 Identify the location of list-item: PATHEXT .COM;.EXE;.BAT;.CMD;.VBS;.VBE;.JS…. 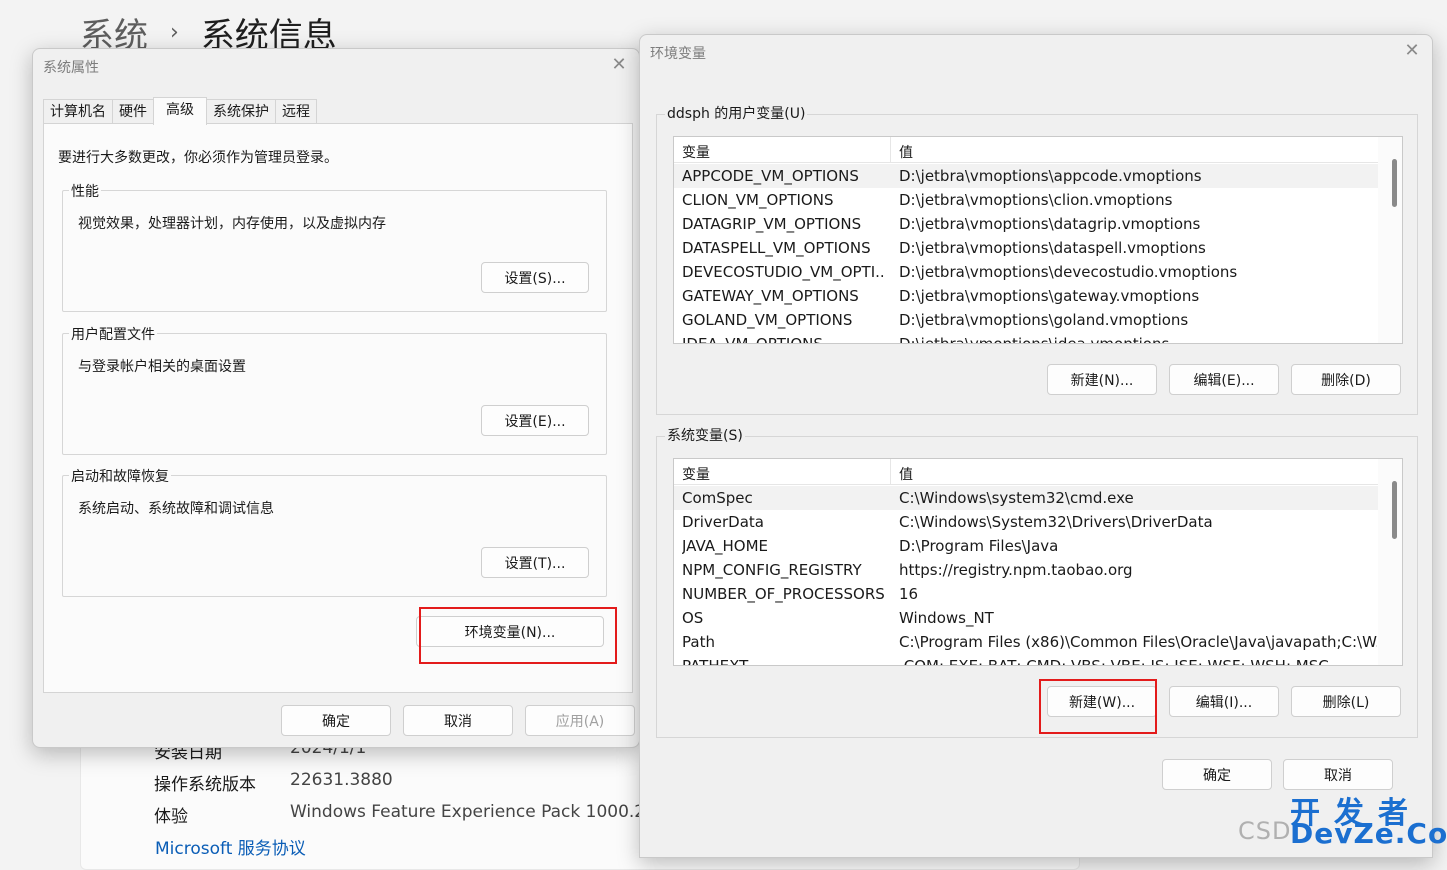
(1026, 660).